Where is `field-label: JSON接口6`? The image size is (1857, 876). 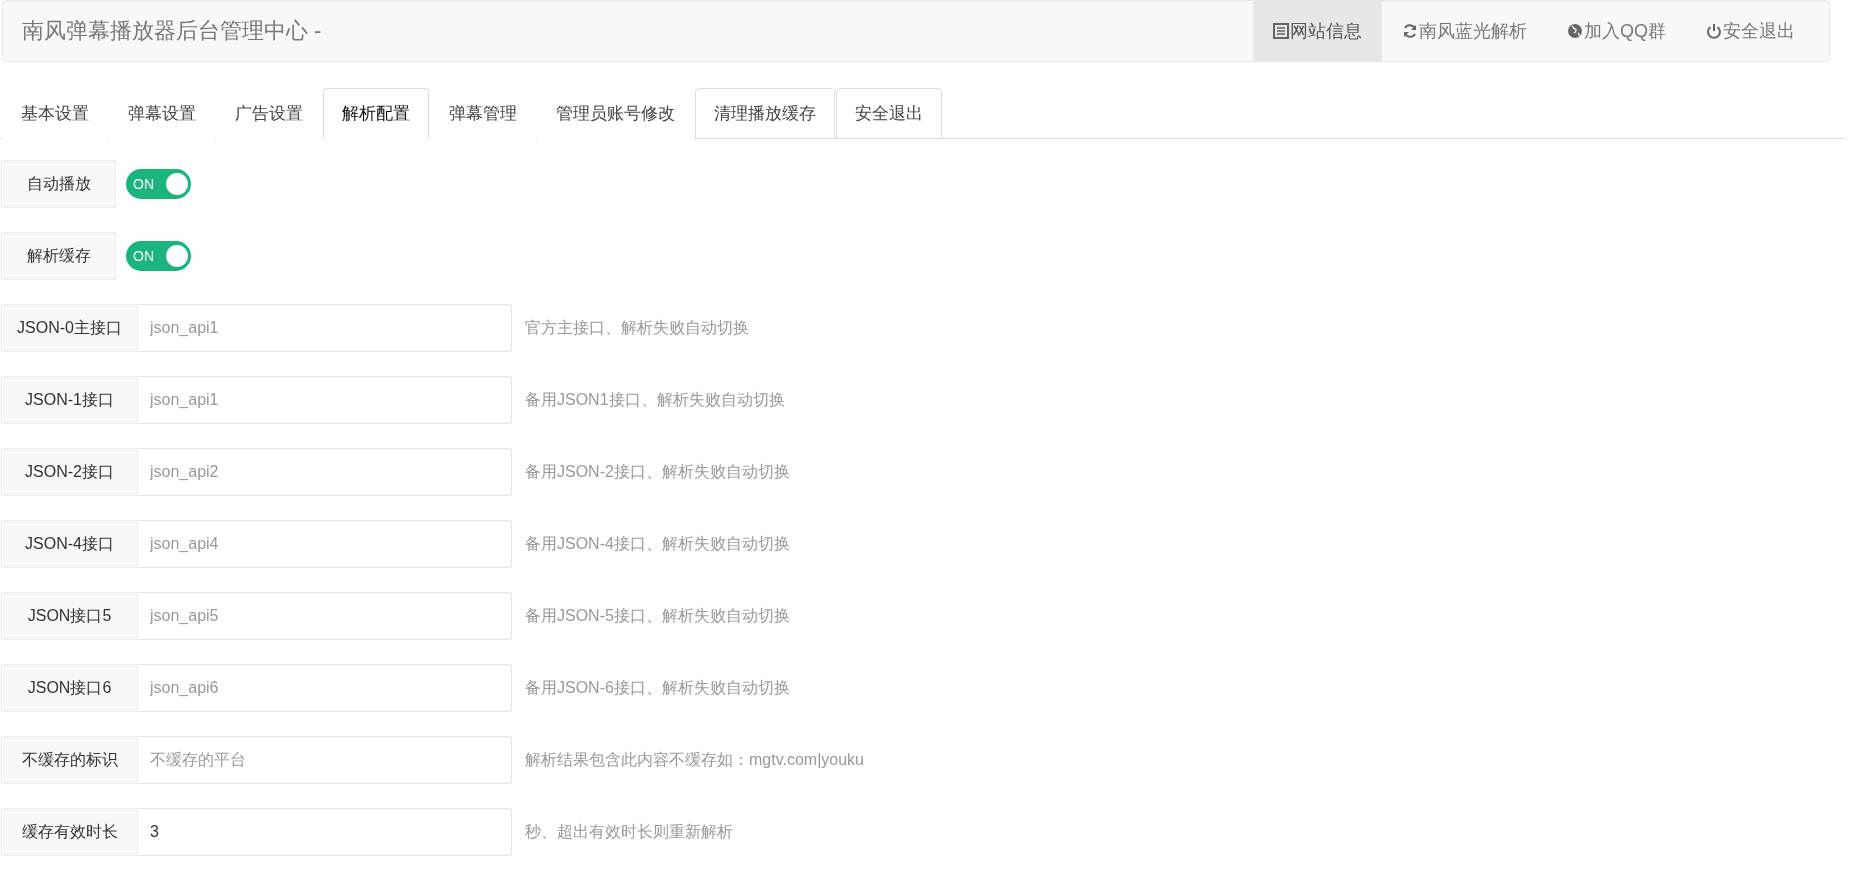 field-label: JSON接口6 is located at coordinates (69, 688).